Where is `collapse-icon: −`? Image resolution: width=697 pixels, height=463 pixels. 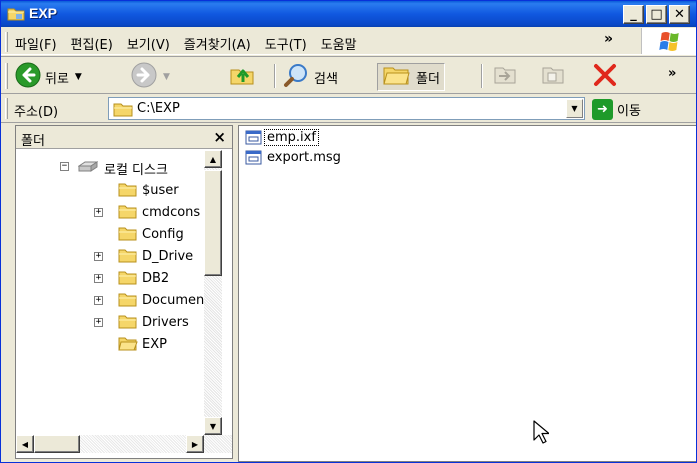
collapse-icon: − is located at coordinates (64, 166).